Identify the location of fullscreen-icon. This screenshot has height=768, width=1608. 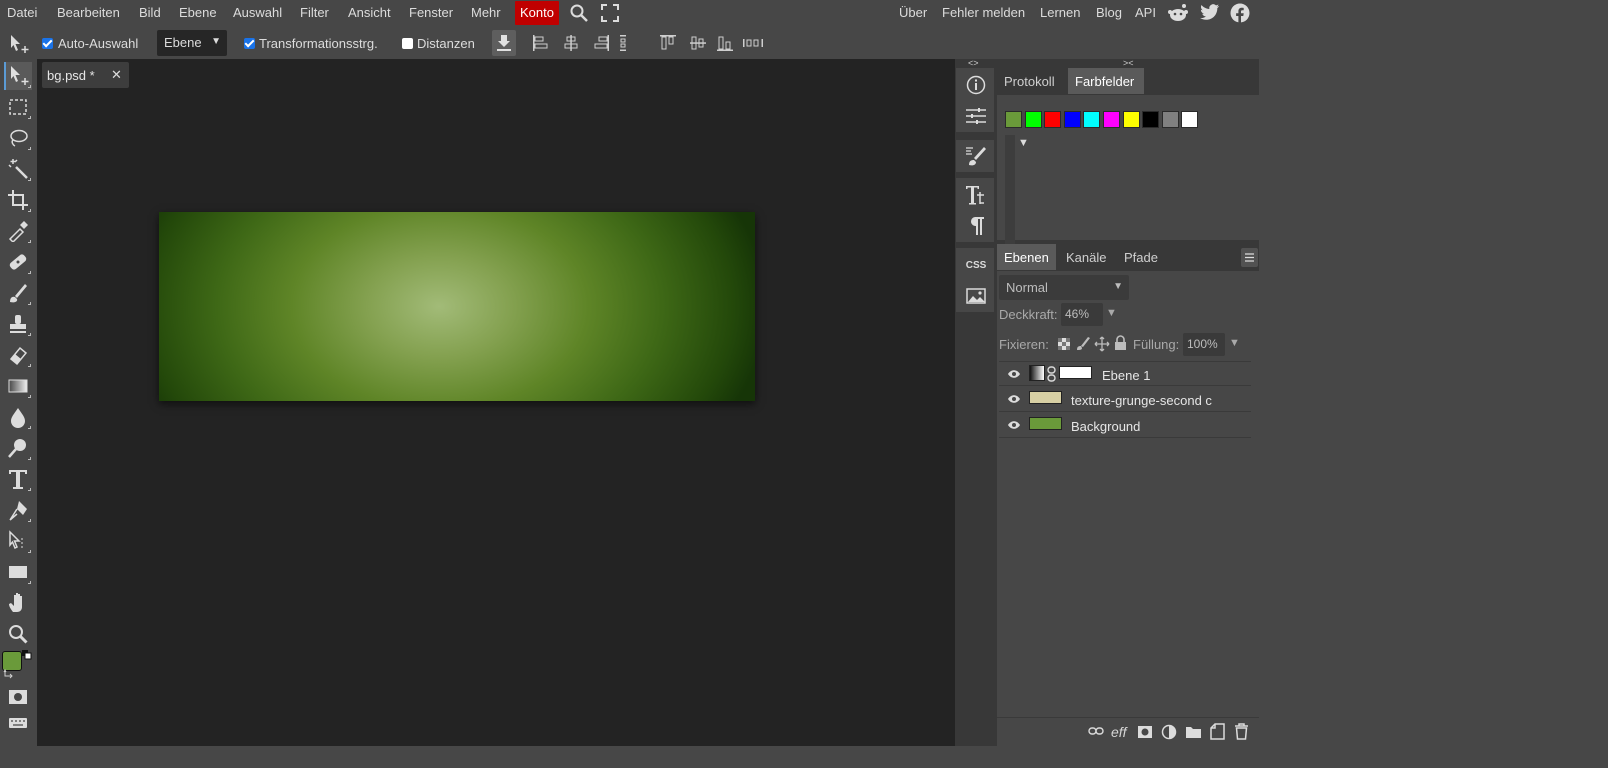
(610, 13).